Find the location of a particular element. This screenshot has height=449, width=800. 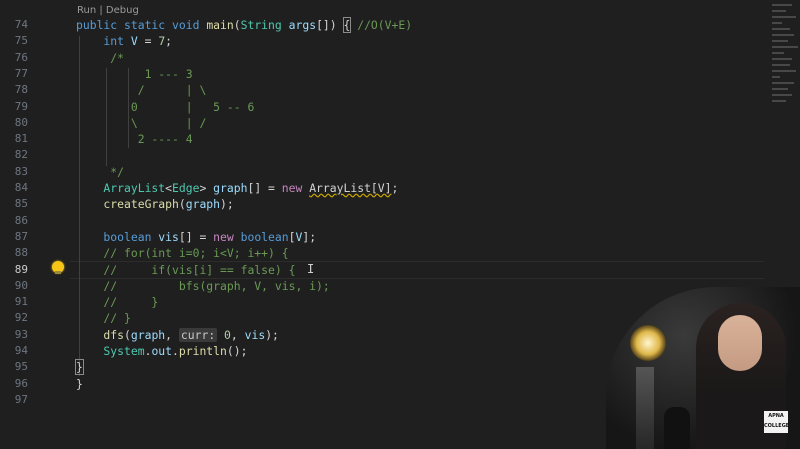

text-cursor-icon: I is located at coordinates (311, 269).